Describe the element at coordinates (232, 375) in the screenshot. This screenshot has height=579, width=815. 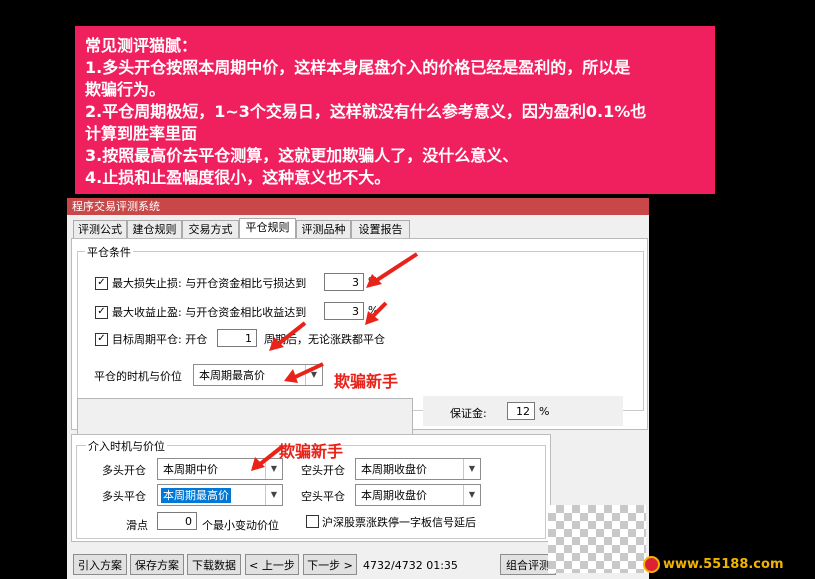
I see `close-timing-value: 本周期最高价` at that location.